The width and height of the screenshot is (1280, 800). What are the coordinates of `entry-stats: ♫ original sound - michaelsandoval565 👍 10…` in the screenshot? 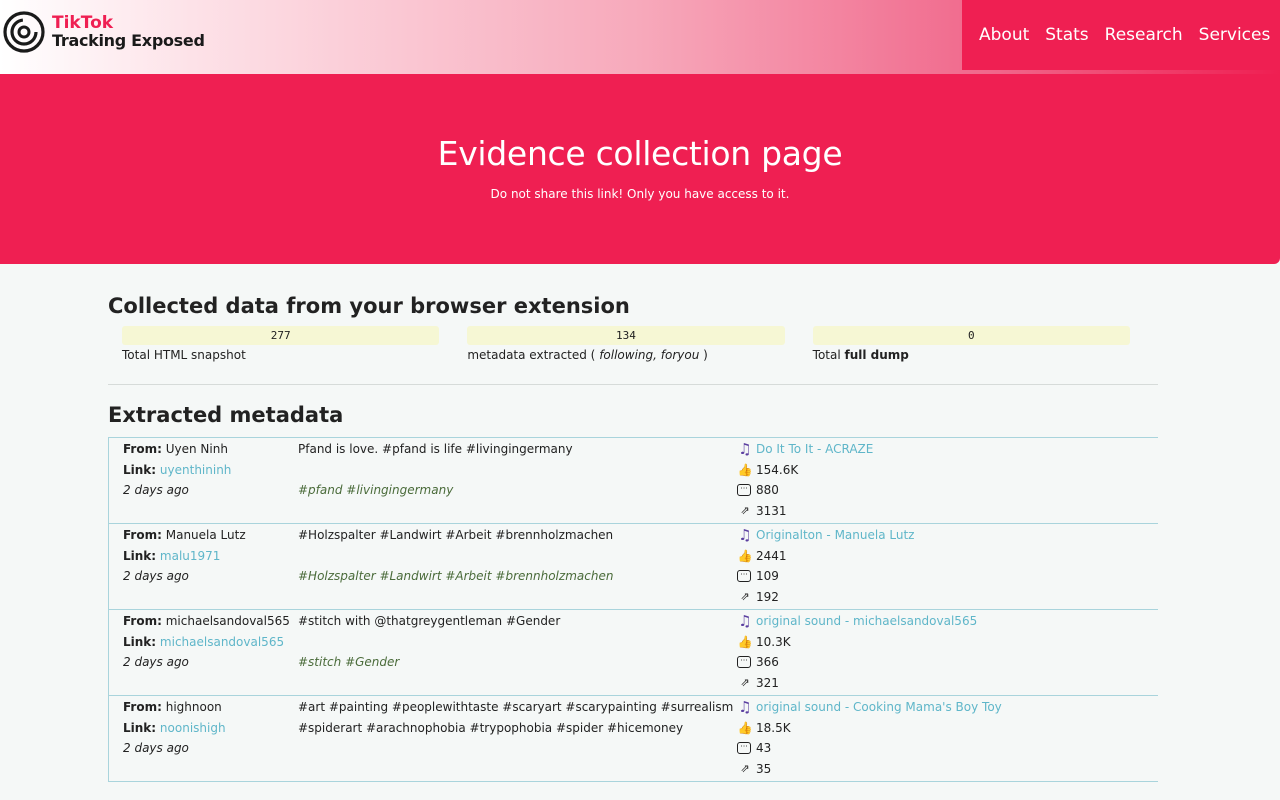 It's located at (947, 652).